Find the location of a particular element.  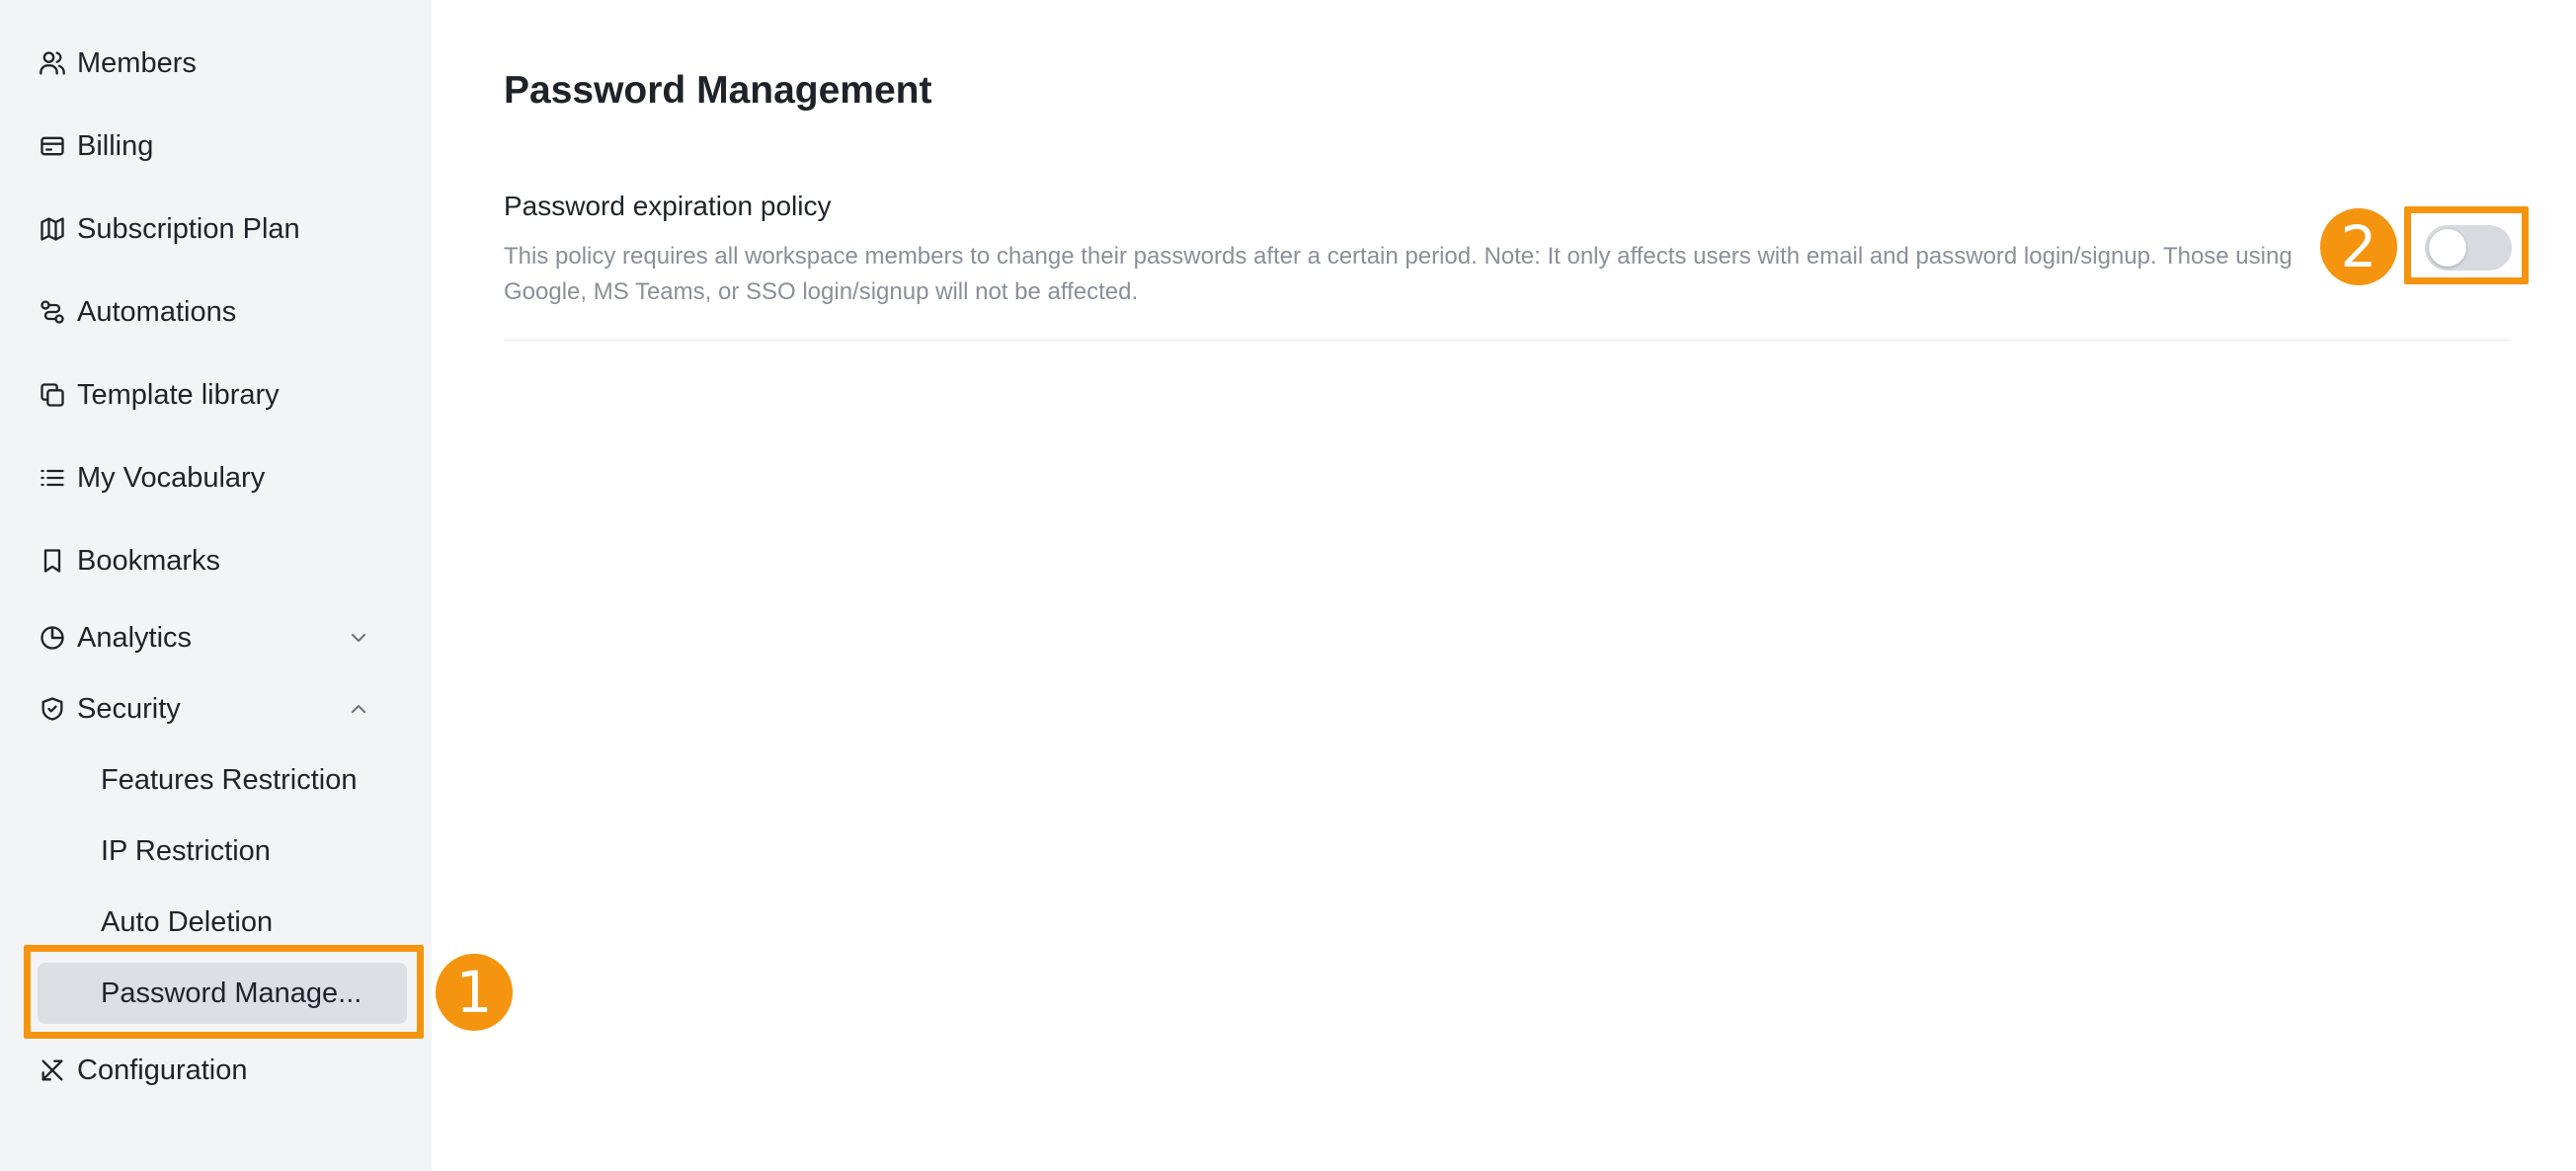

shield-check-icon is located at coordinates (52, 709).